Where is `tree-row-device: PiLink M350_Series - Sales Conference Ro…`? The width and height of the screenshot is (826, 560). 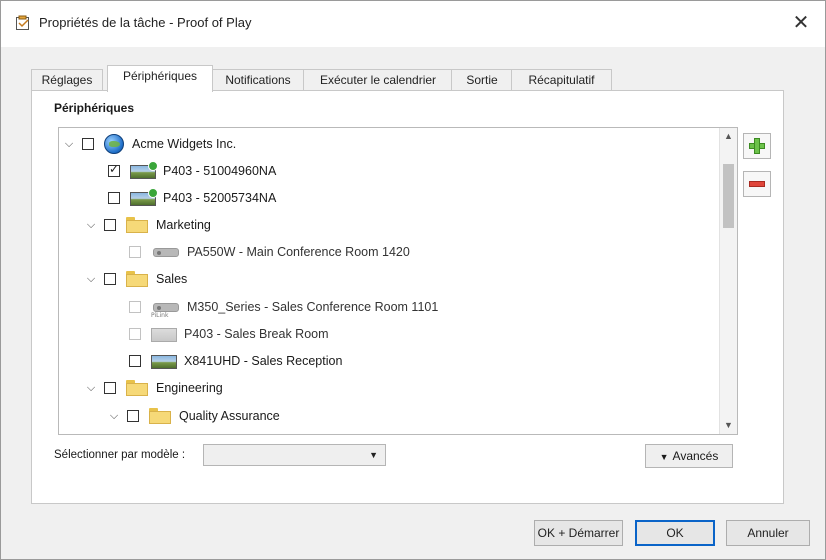
tree-row-device: PiLink M350_Series - Sales Conference Ro… is located at coordinates (283, 307).